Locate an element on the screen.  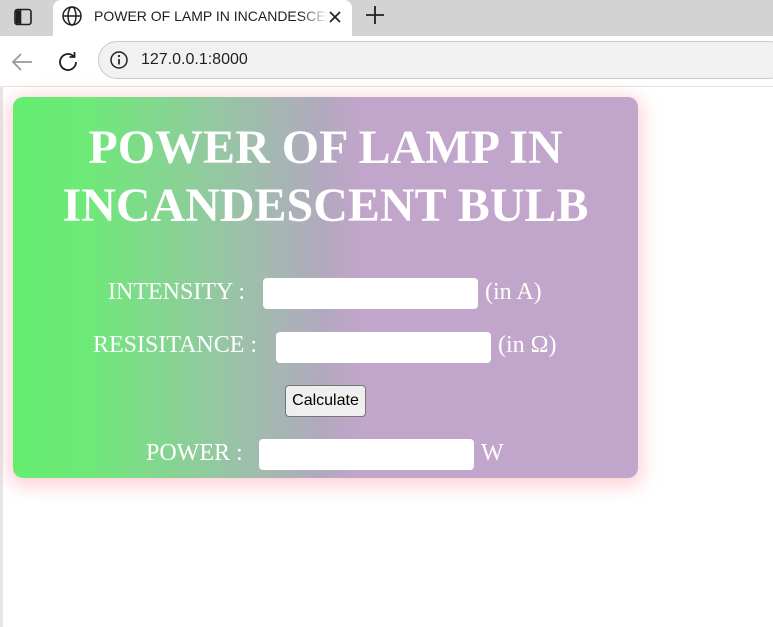
browser-tab: POWER OF LAMP IN INCANDESCENT BULB is located at coordinates (202, 18).